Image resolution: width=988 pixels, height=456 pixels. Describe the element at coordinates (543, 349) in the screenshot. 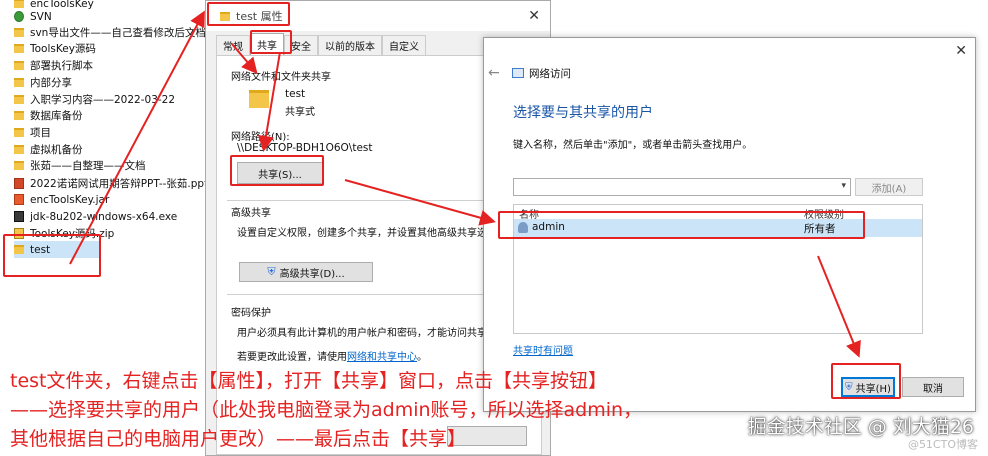

I see `sharing-help-link: 共享时有问题` at that location.